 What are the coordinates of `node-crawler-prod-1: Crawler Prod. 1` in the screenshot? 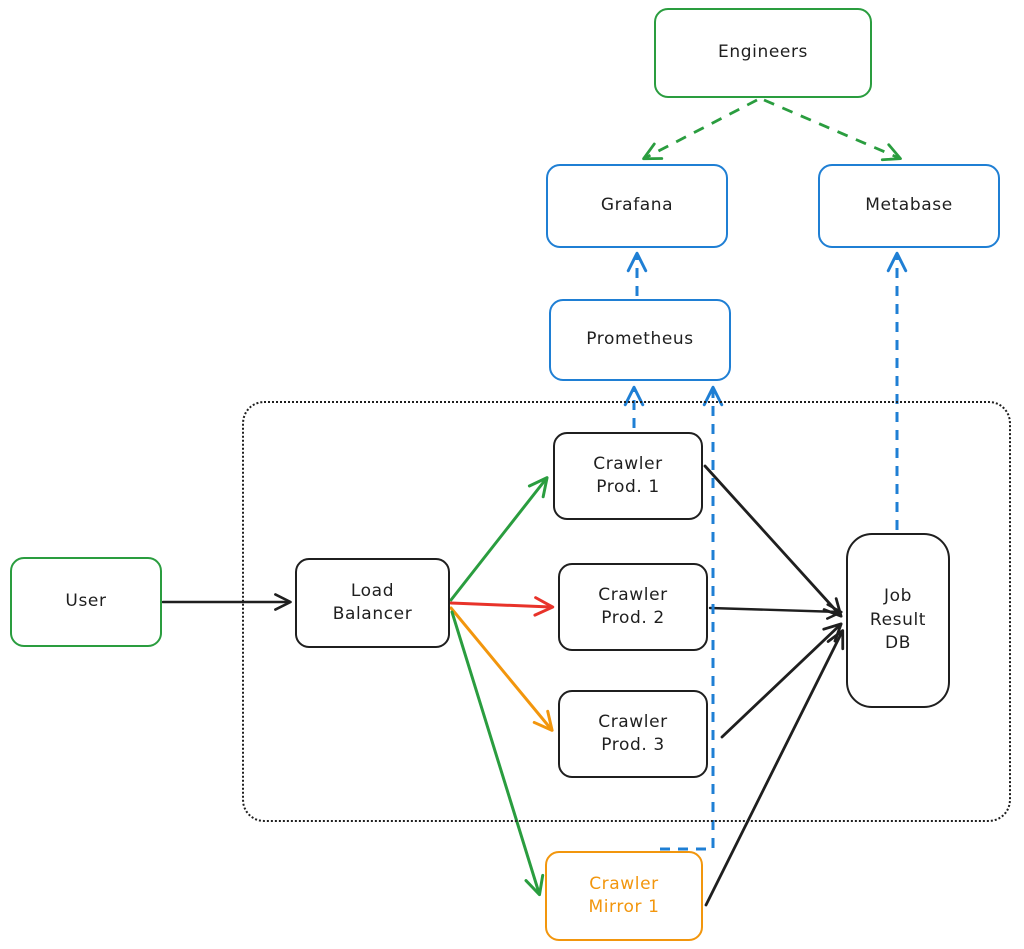 It's located at (628, 476).